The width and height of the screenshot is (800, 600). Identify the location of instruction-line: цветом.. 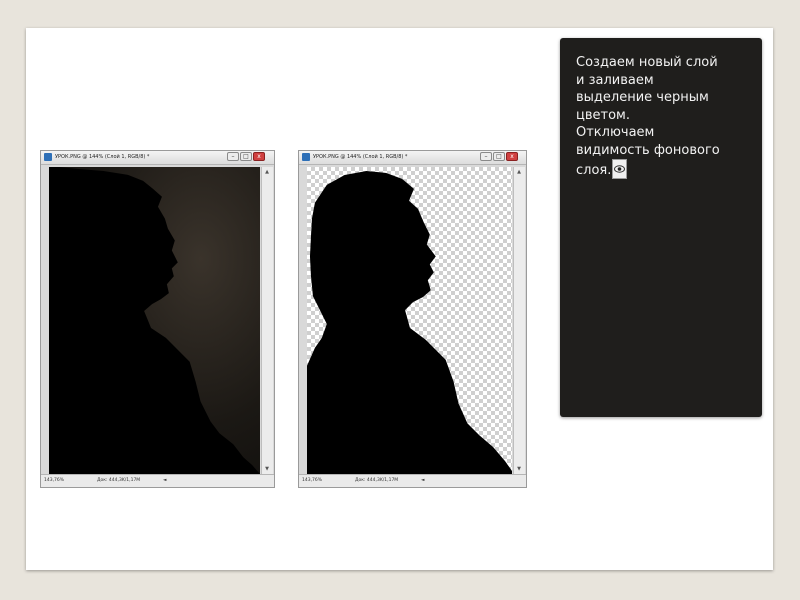
(603, 115).